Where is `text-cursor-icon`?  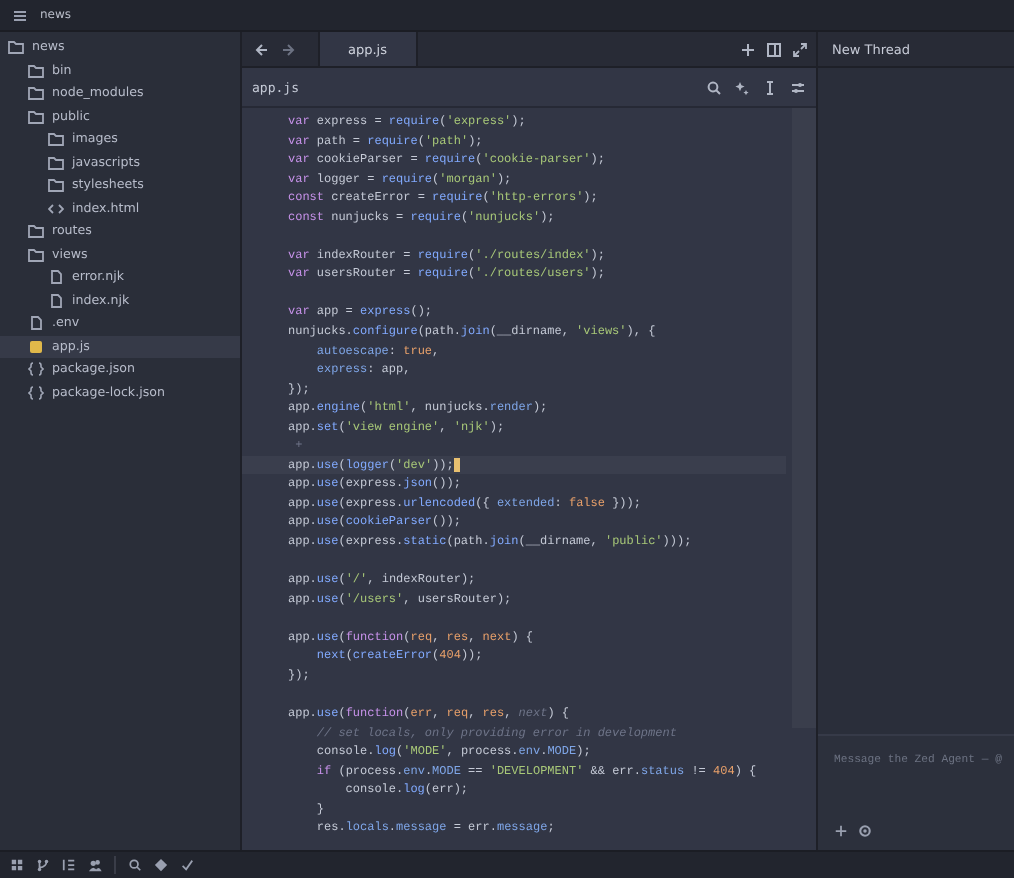
text-cursor-icon is located at coordinates (770, 87).